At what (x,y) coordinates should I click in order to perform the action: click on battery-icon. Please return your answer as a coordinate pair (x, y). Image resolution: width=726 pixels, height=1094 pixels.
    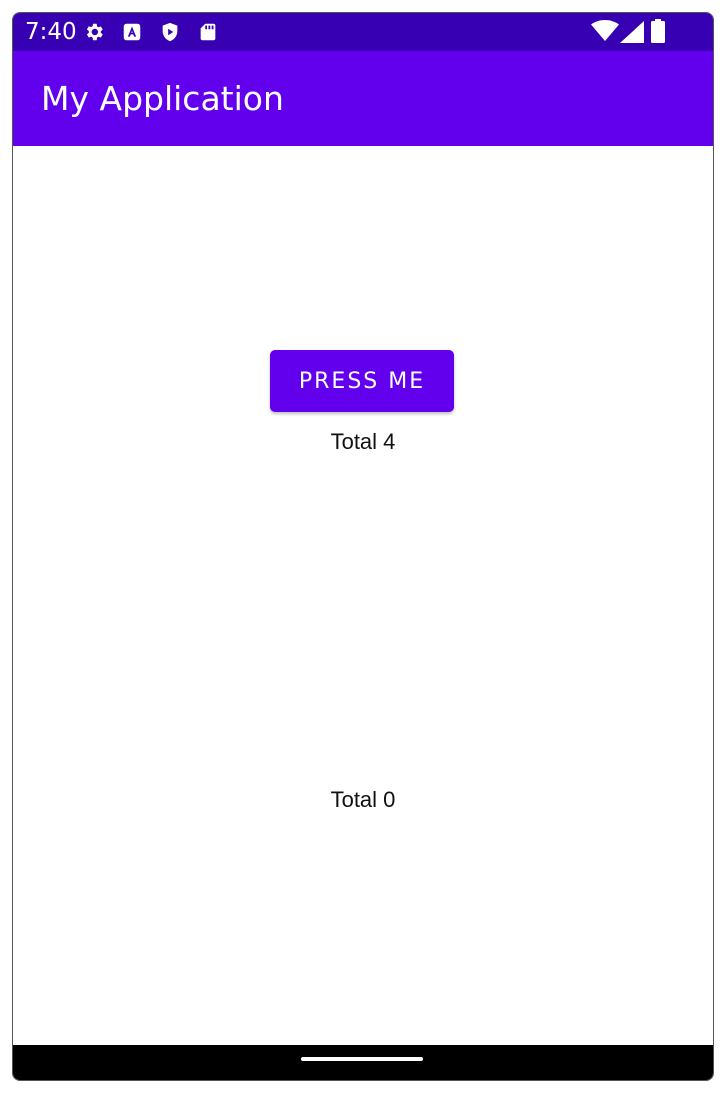
    Looking at the image, I should click on (658, 31).